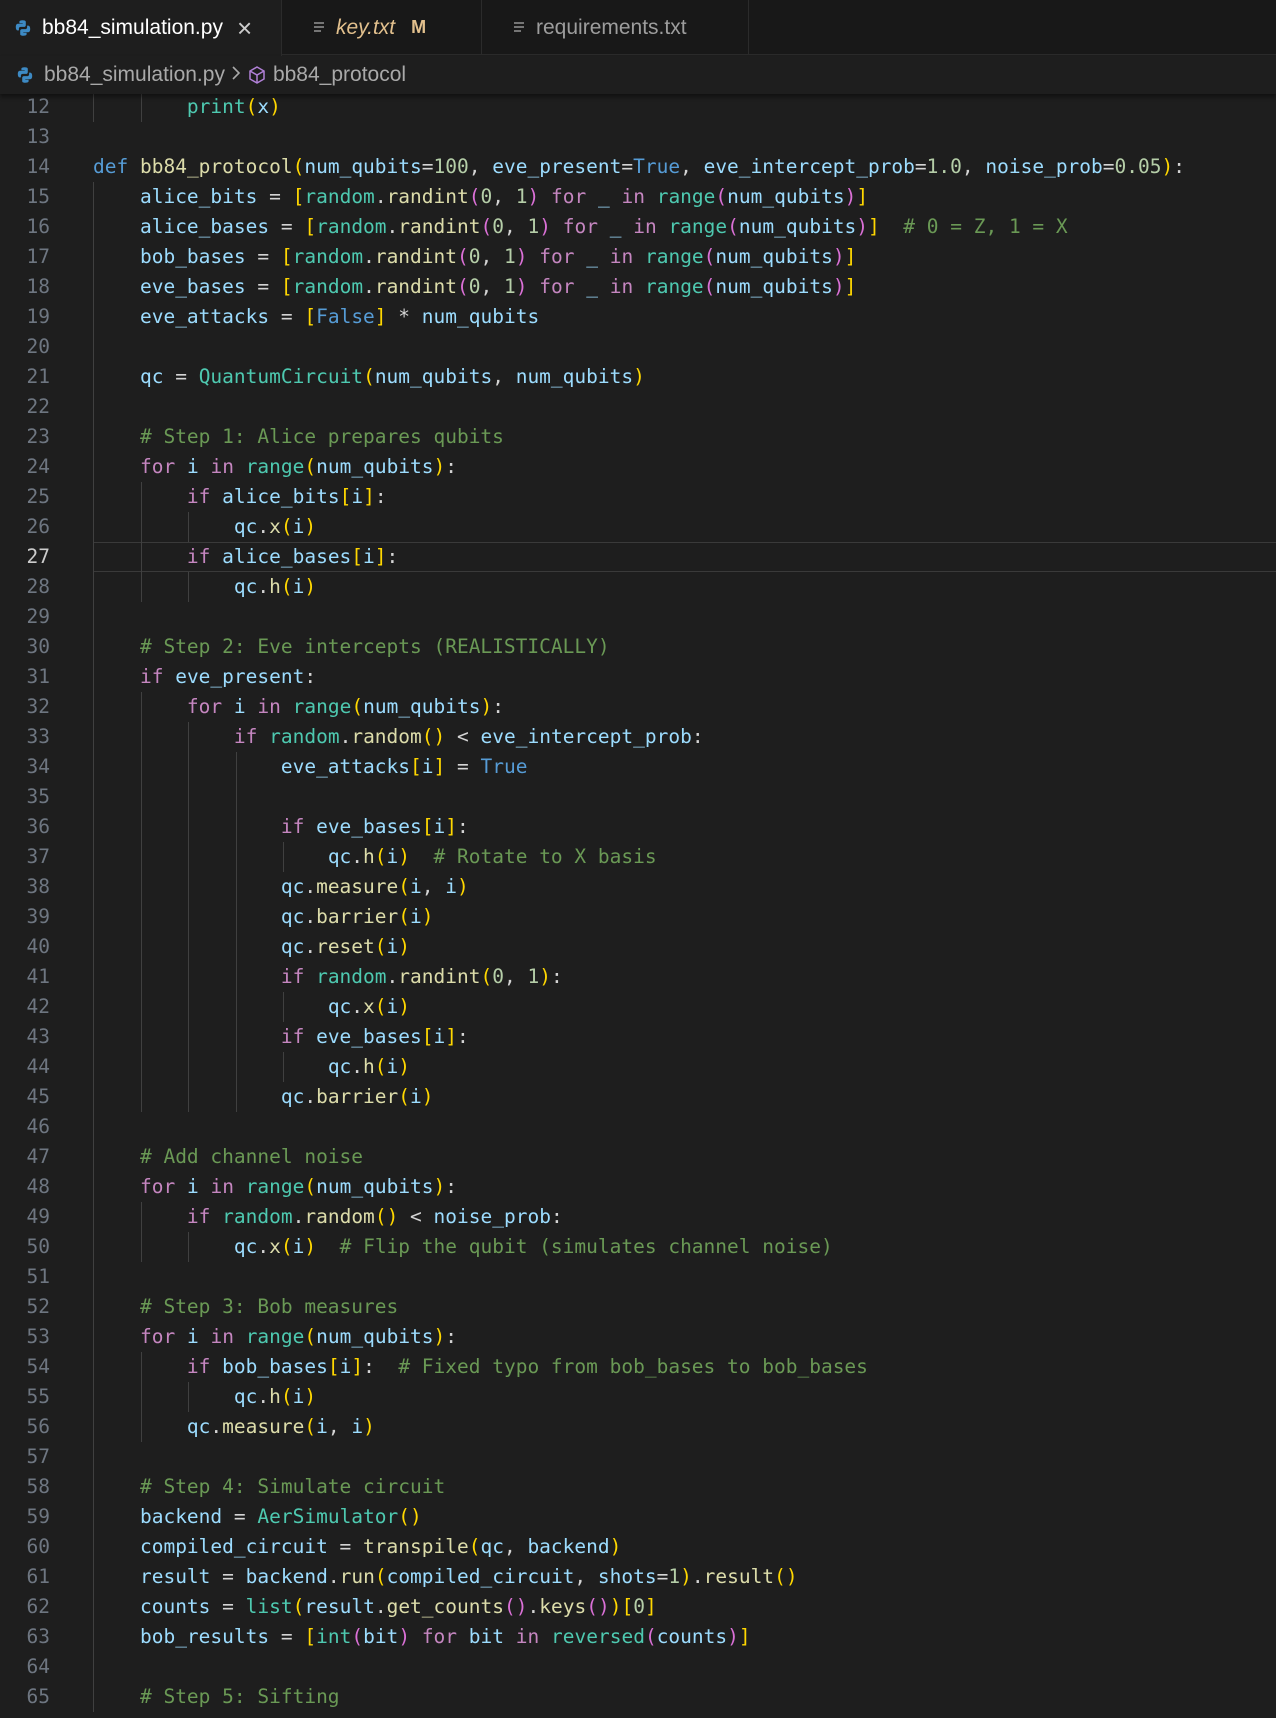 This screenshot has width=1276, height=1718. I want to click on code-text: if random.random() < noise_prob:, so click(374, 1216).